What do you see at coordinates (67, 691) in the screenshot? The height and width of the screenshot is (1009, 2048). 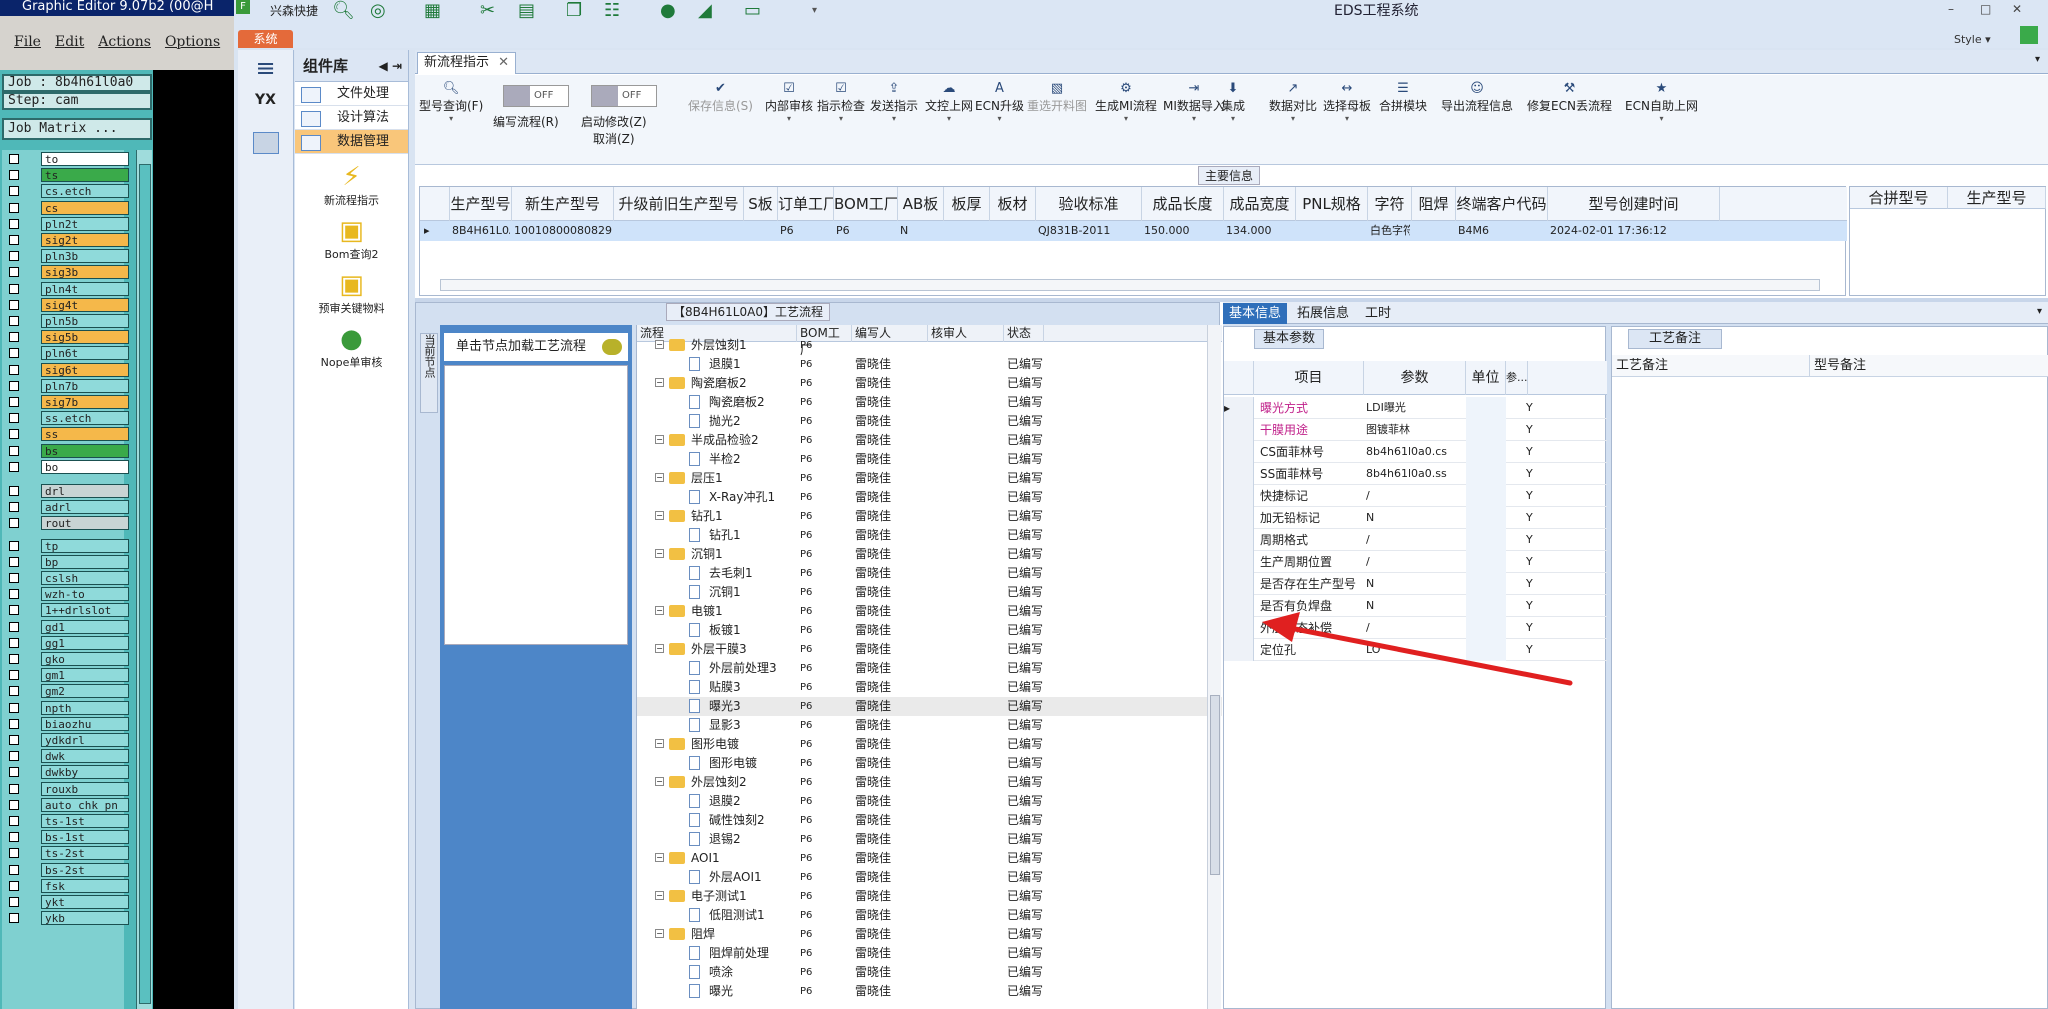 I see `ge-layer-row: gm2` at bounding box center [67, 691].